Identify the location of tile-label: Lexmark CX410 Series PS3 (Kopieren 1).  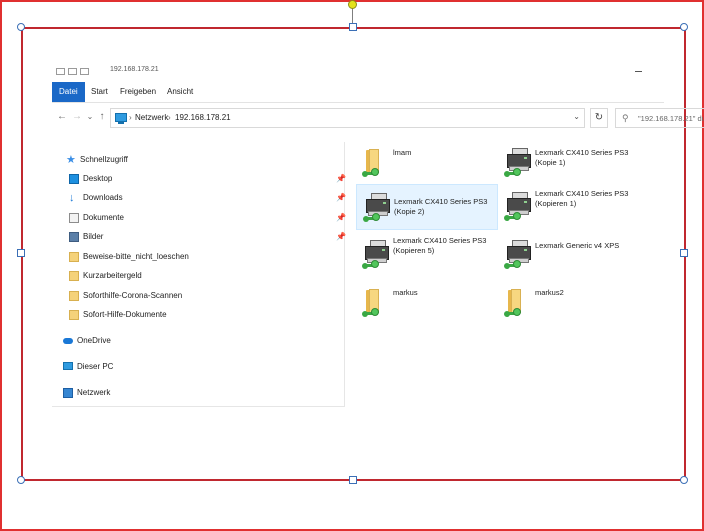
(582, 198).